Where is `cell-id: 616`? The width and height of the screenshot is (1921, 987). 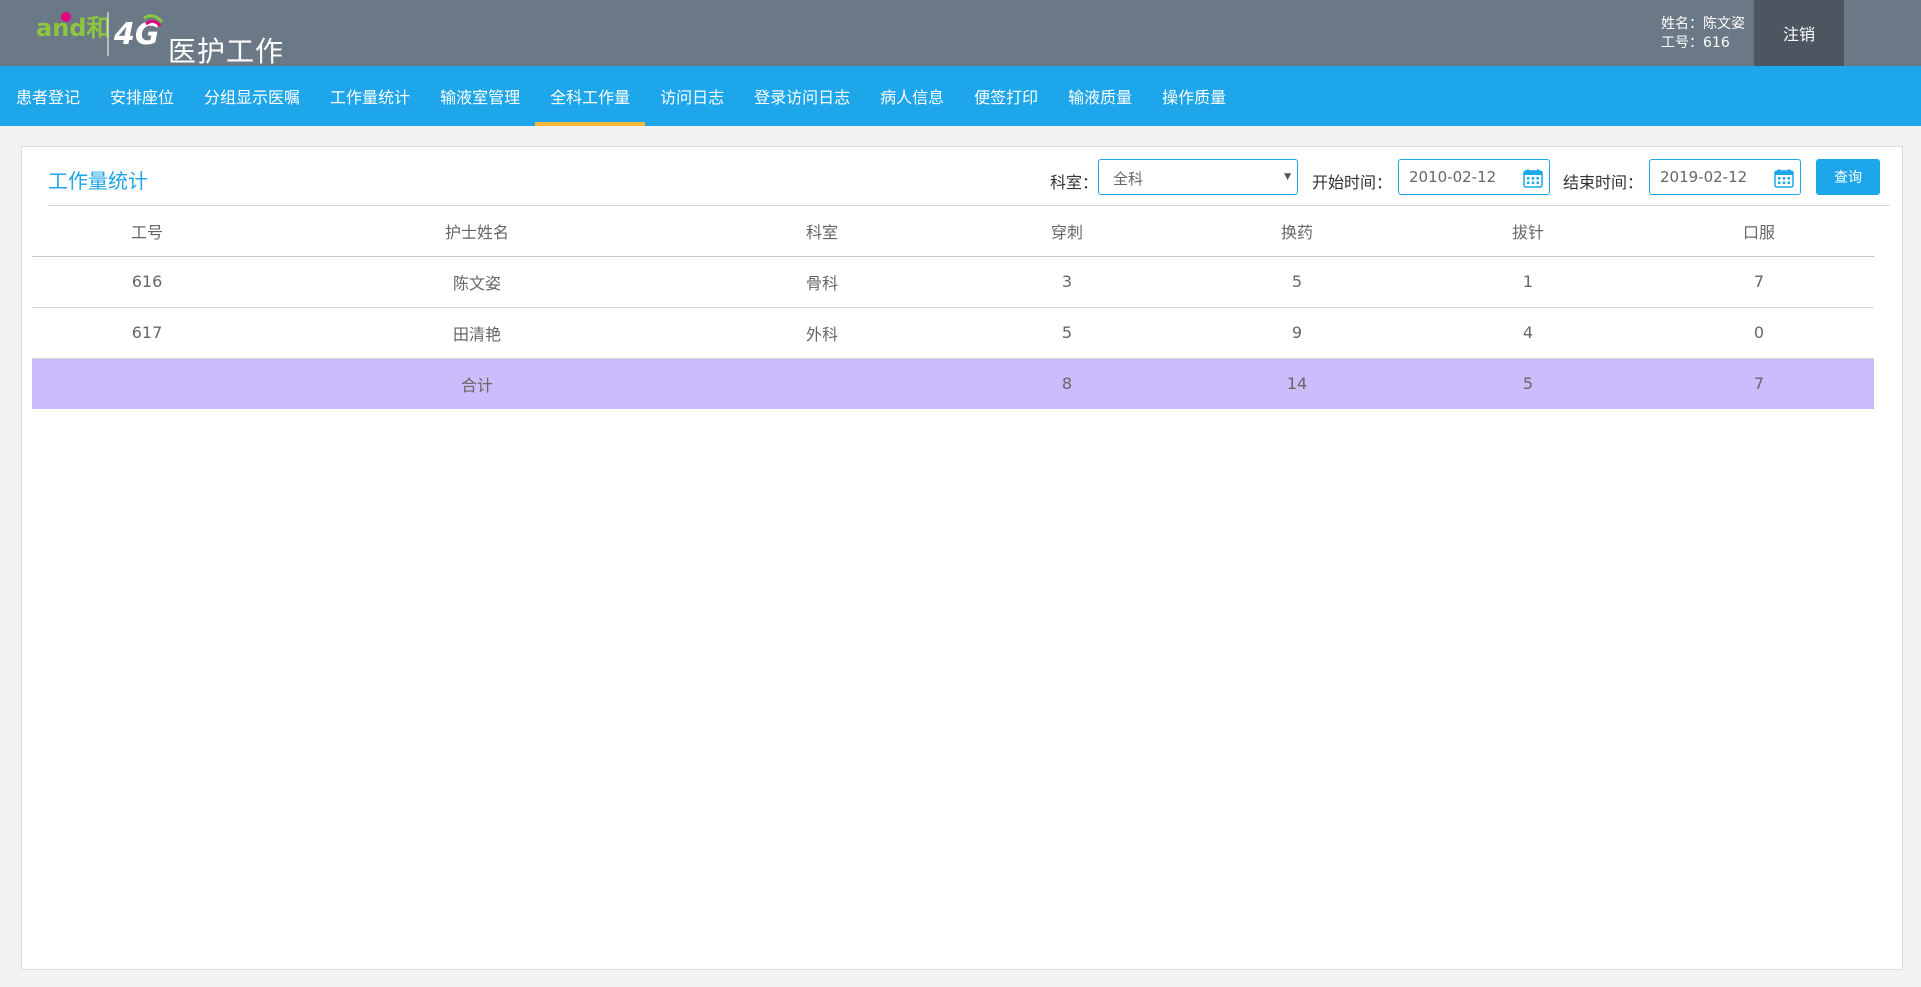
cell-id: 616 is located at coordinates (147, 282).